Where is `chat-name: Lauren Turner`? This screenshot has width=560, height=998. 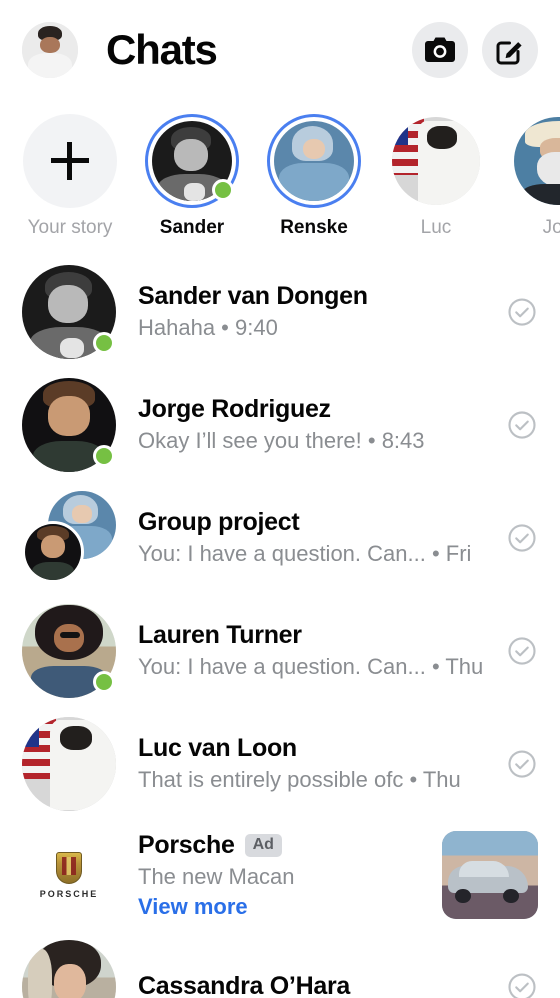 chat-name: Lauren Turner is located at coordinates (220, 635).